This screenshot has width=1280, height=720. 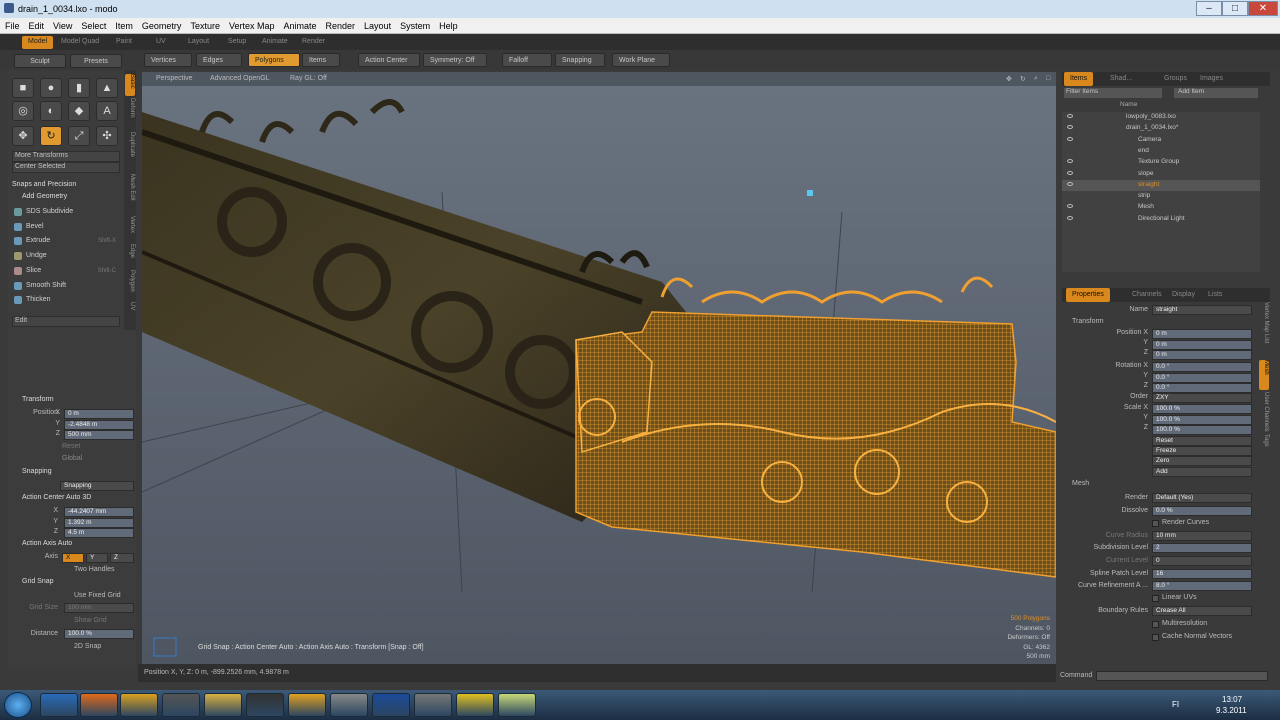 What do you see at coordinates (99, 705) in the screenshot?
I see `taskbar-media-icon` at bounding box center [99, 705].